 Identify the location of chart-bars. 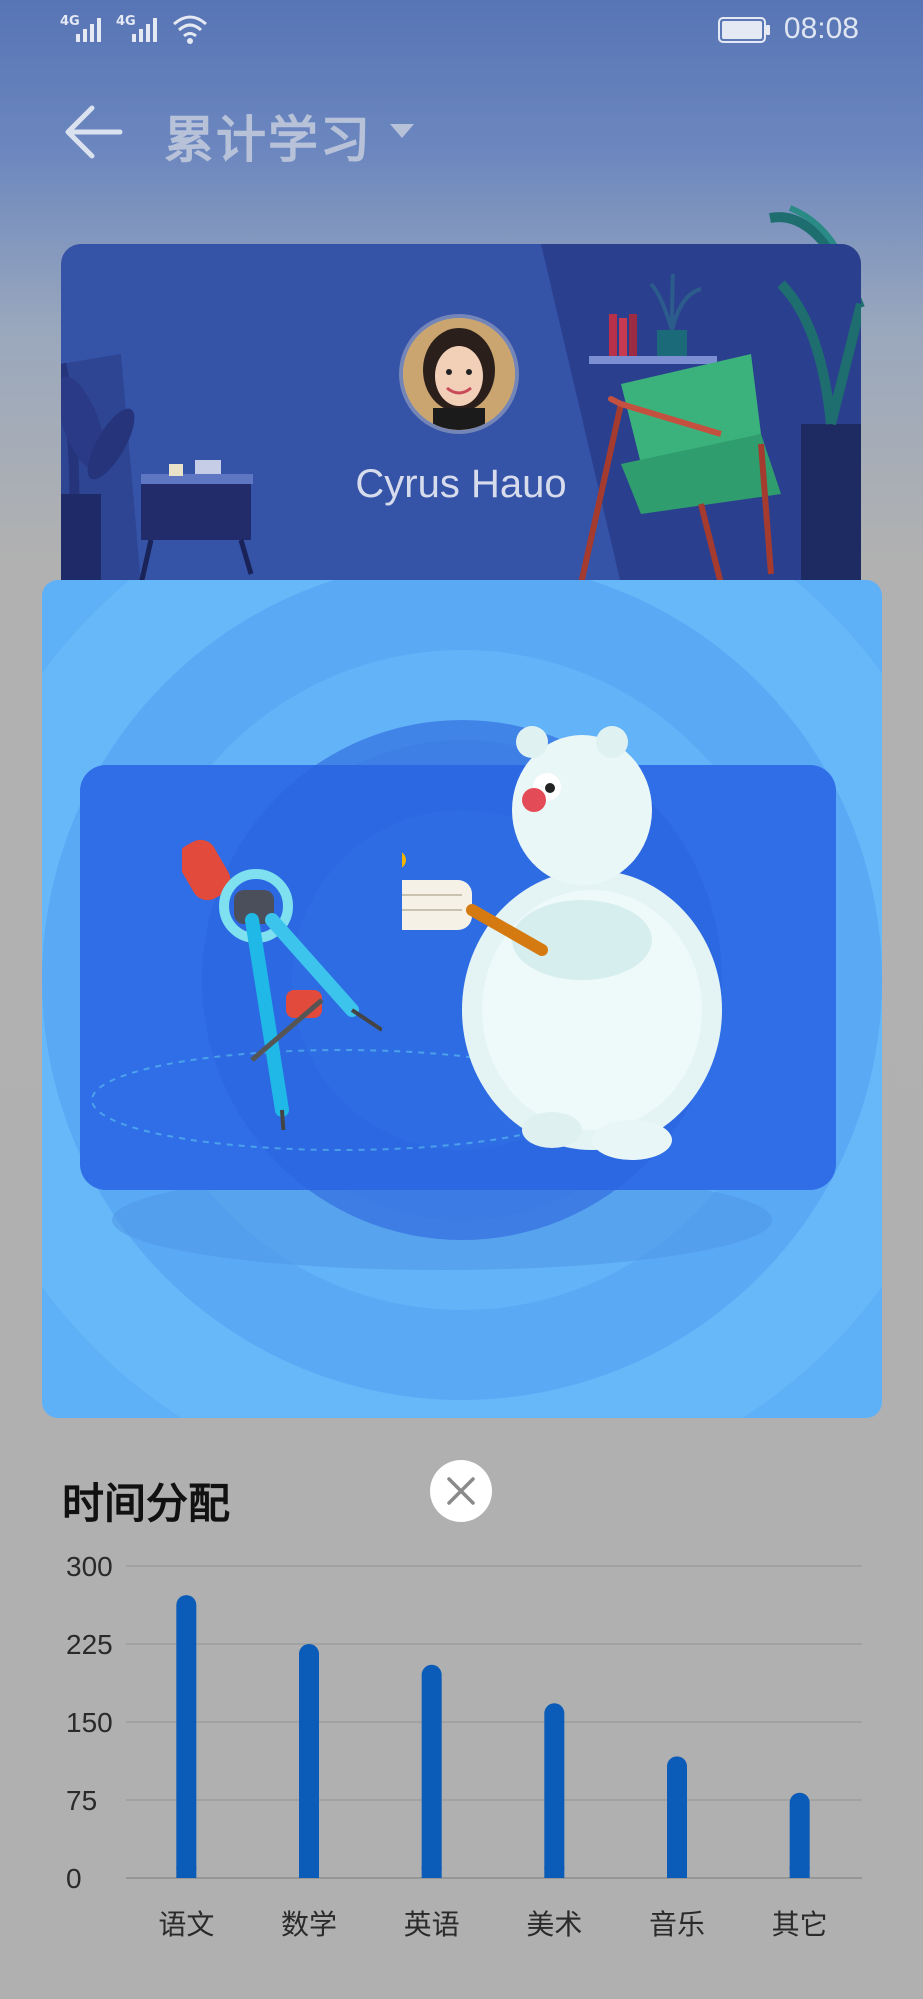
(493, 1736).